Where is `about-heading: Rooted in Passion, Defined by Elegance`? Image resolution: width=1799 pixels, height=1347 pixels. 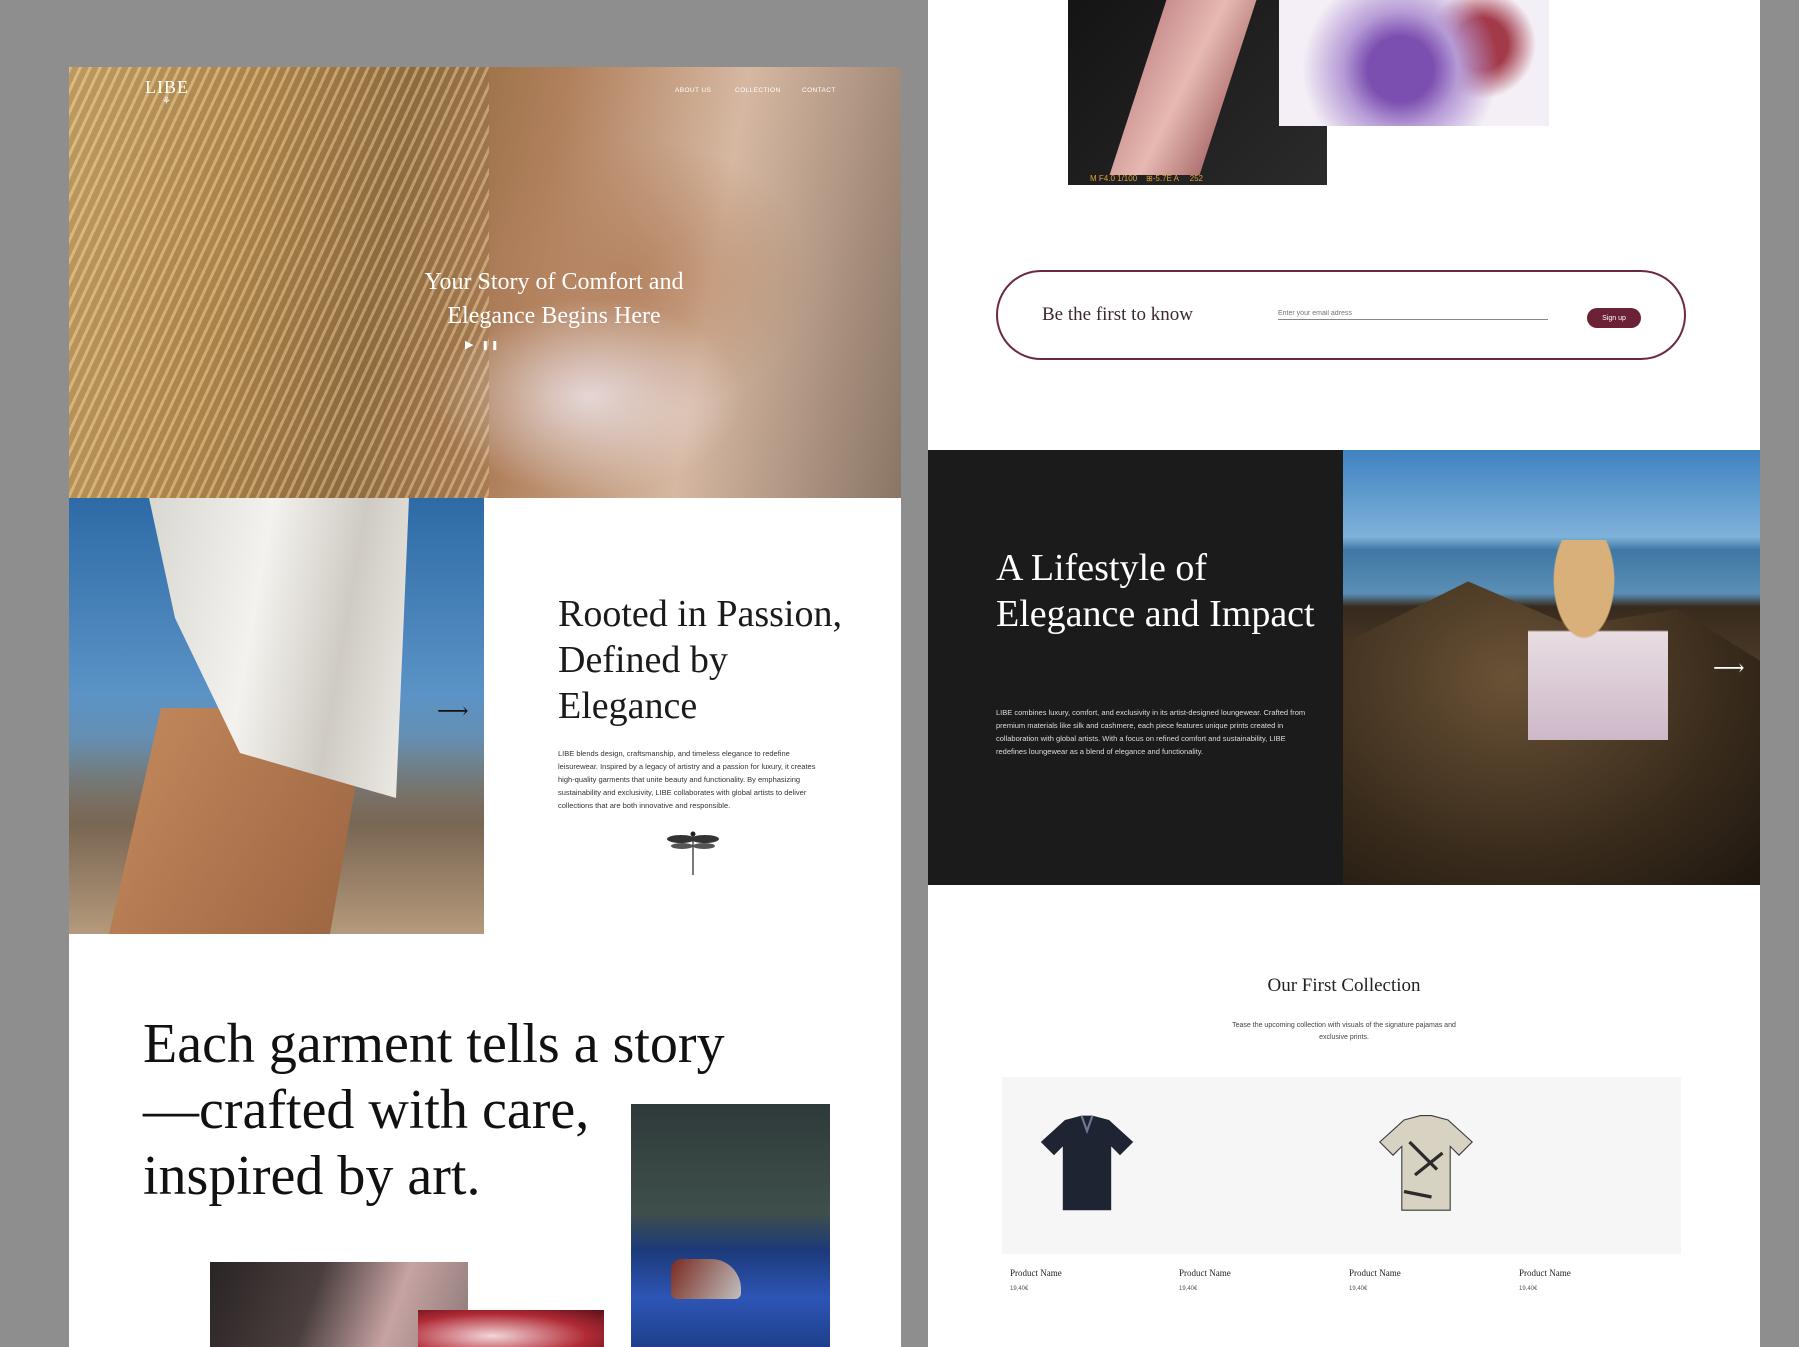 about-heading: Rooted in Passion, Defined by Elegance is located at coordinates (700, 660).